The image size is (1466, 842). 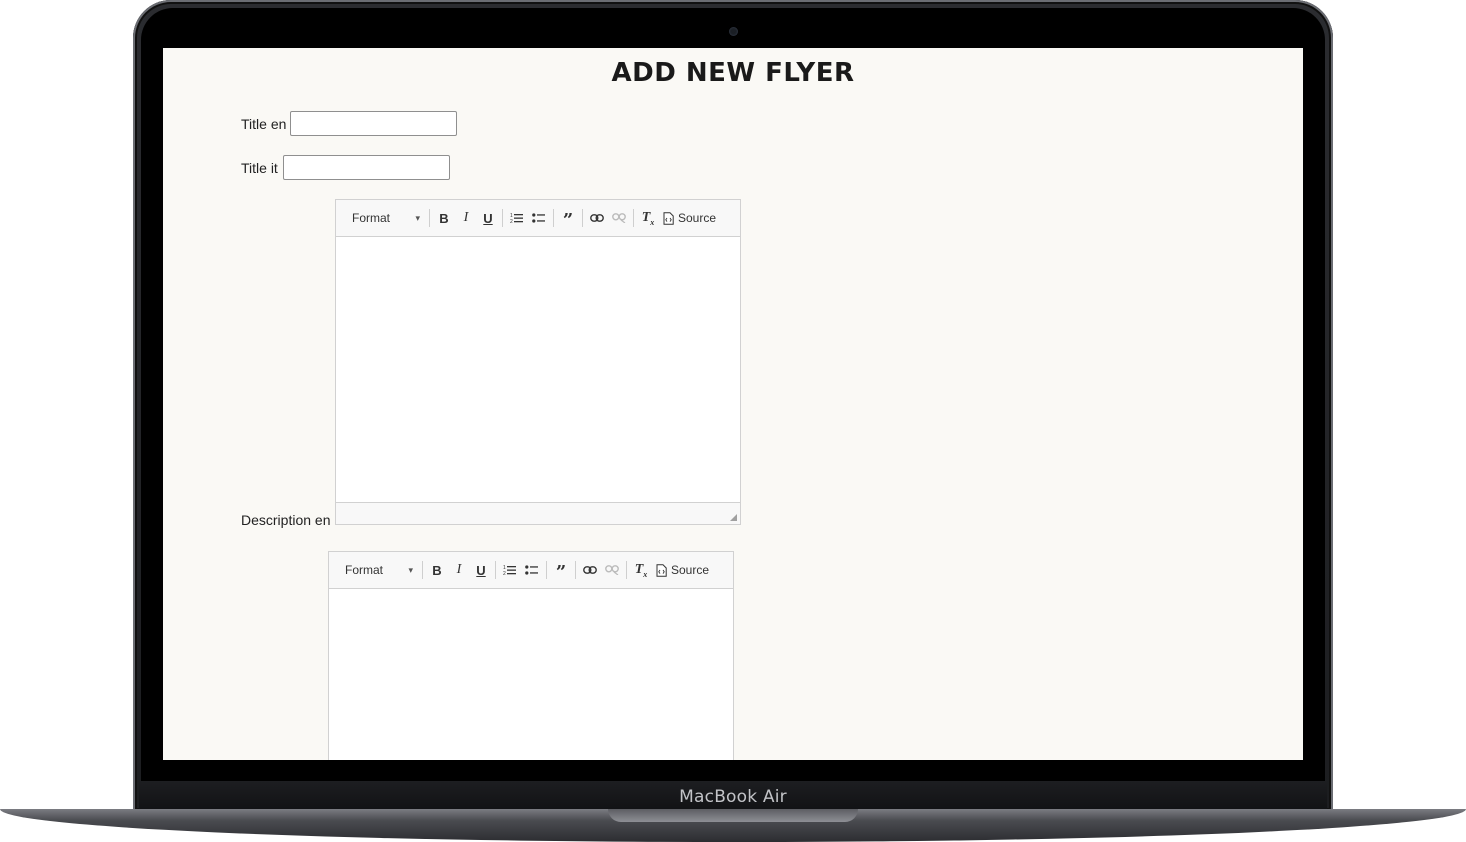 I want to click on editor-footer, so click(x=538, y=513).